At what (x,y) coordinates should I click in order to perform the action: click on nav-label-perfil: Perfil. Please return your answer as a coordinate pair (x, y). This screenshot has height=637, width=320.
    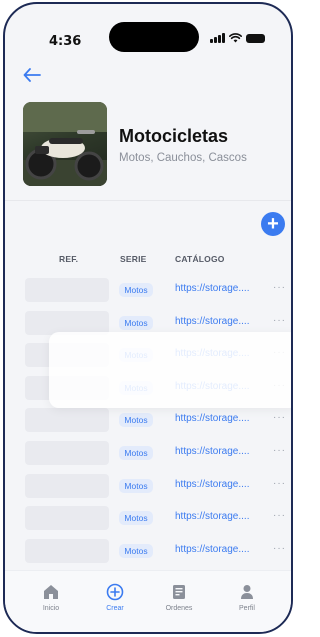
    Looking at the image, I should click on (247, 608).